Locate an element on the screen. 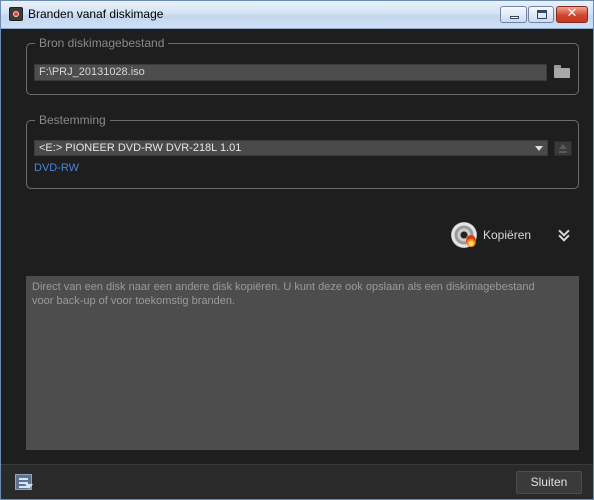 This screenshot has height=500, width=594. close-icon: ✕ is located at coordinates (572, 13).